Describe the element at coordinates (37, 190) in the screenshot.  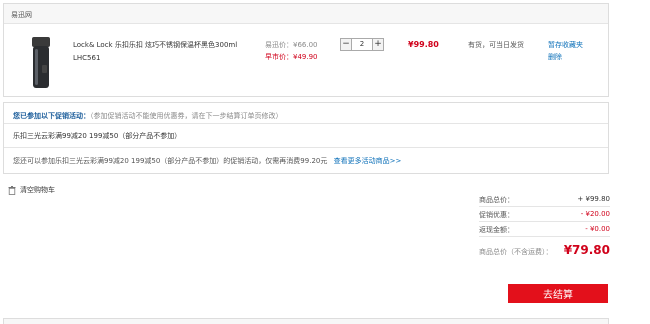
I see `clear-cart-label: 清空购物车` at that location.